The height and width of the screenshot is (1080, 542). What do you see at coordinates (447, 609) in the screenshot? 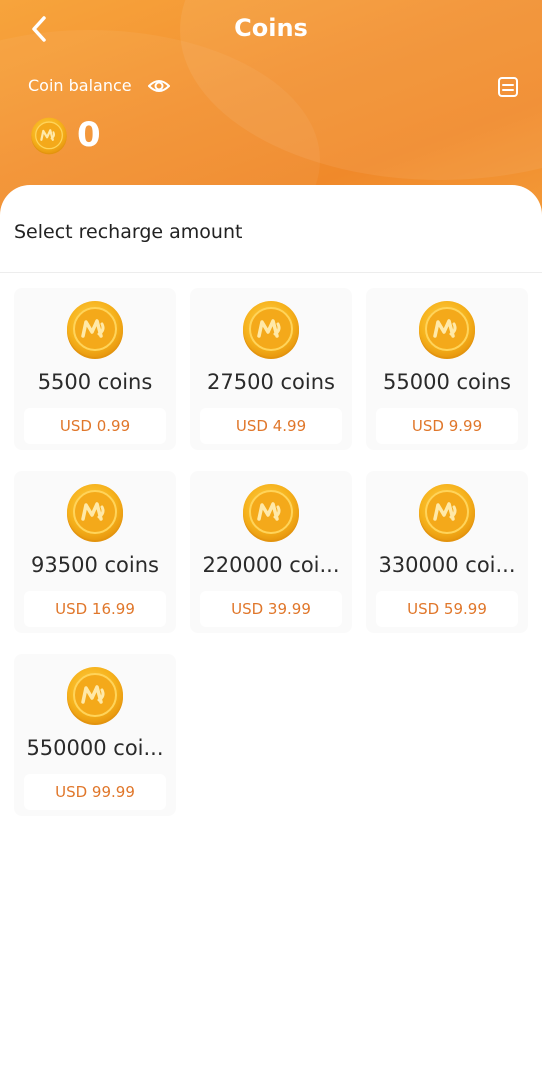
I see `package-price: USD 59.99` at bounding box center [447, 609].